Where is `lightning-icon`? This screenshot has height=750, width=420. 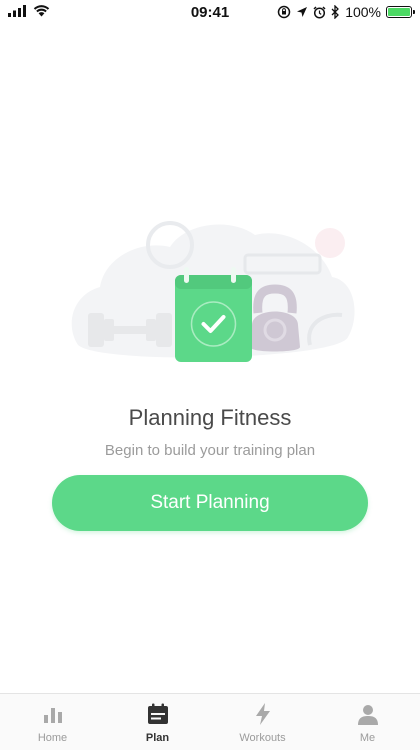
lightning-icon is located at coordinates (262, 714).